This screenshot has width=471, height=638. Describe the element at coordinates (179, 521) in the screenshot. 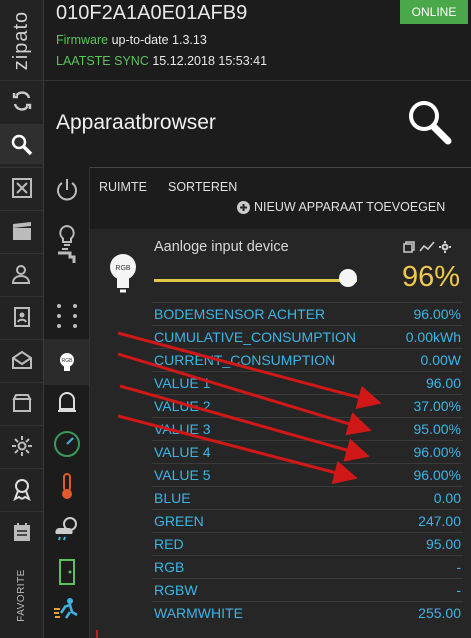

I see `attribute-name: GREEN` at that location.